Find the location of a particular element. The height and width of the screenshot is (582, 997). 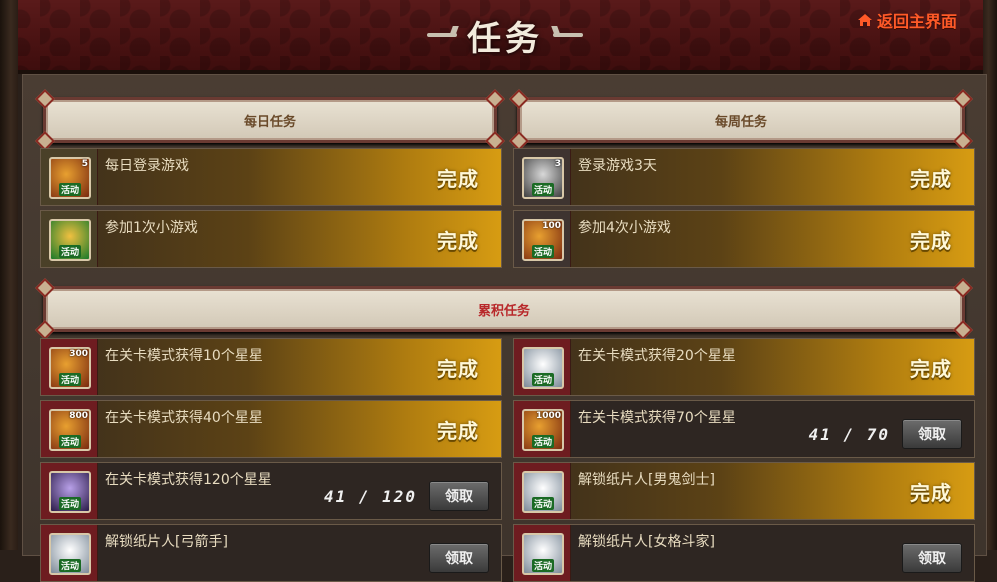

task-name: 在关卡模式获得40个星星 is located at coordinates (184, 418).